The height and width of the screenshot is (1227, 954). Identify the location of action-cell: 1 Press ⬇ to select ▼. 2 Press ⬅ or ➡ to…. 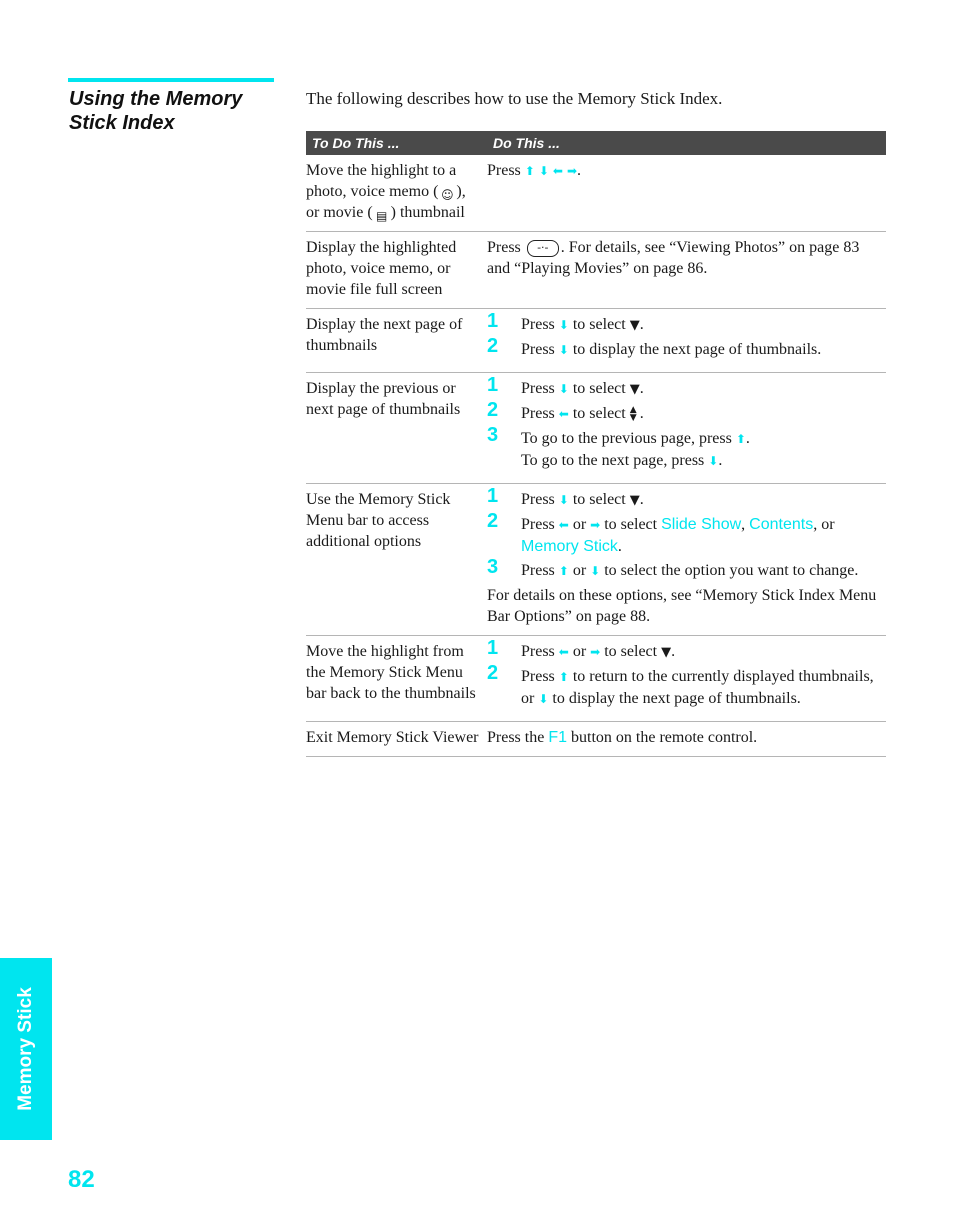
(686, 559).